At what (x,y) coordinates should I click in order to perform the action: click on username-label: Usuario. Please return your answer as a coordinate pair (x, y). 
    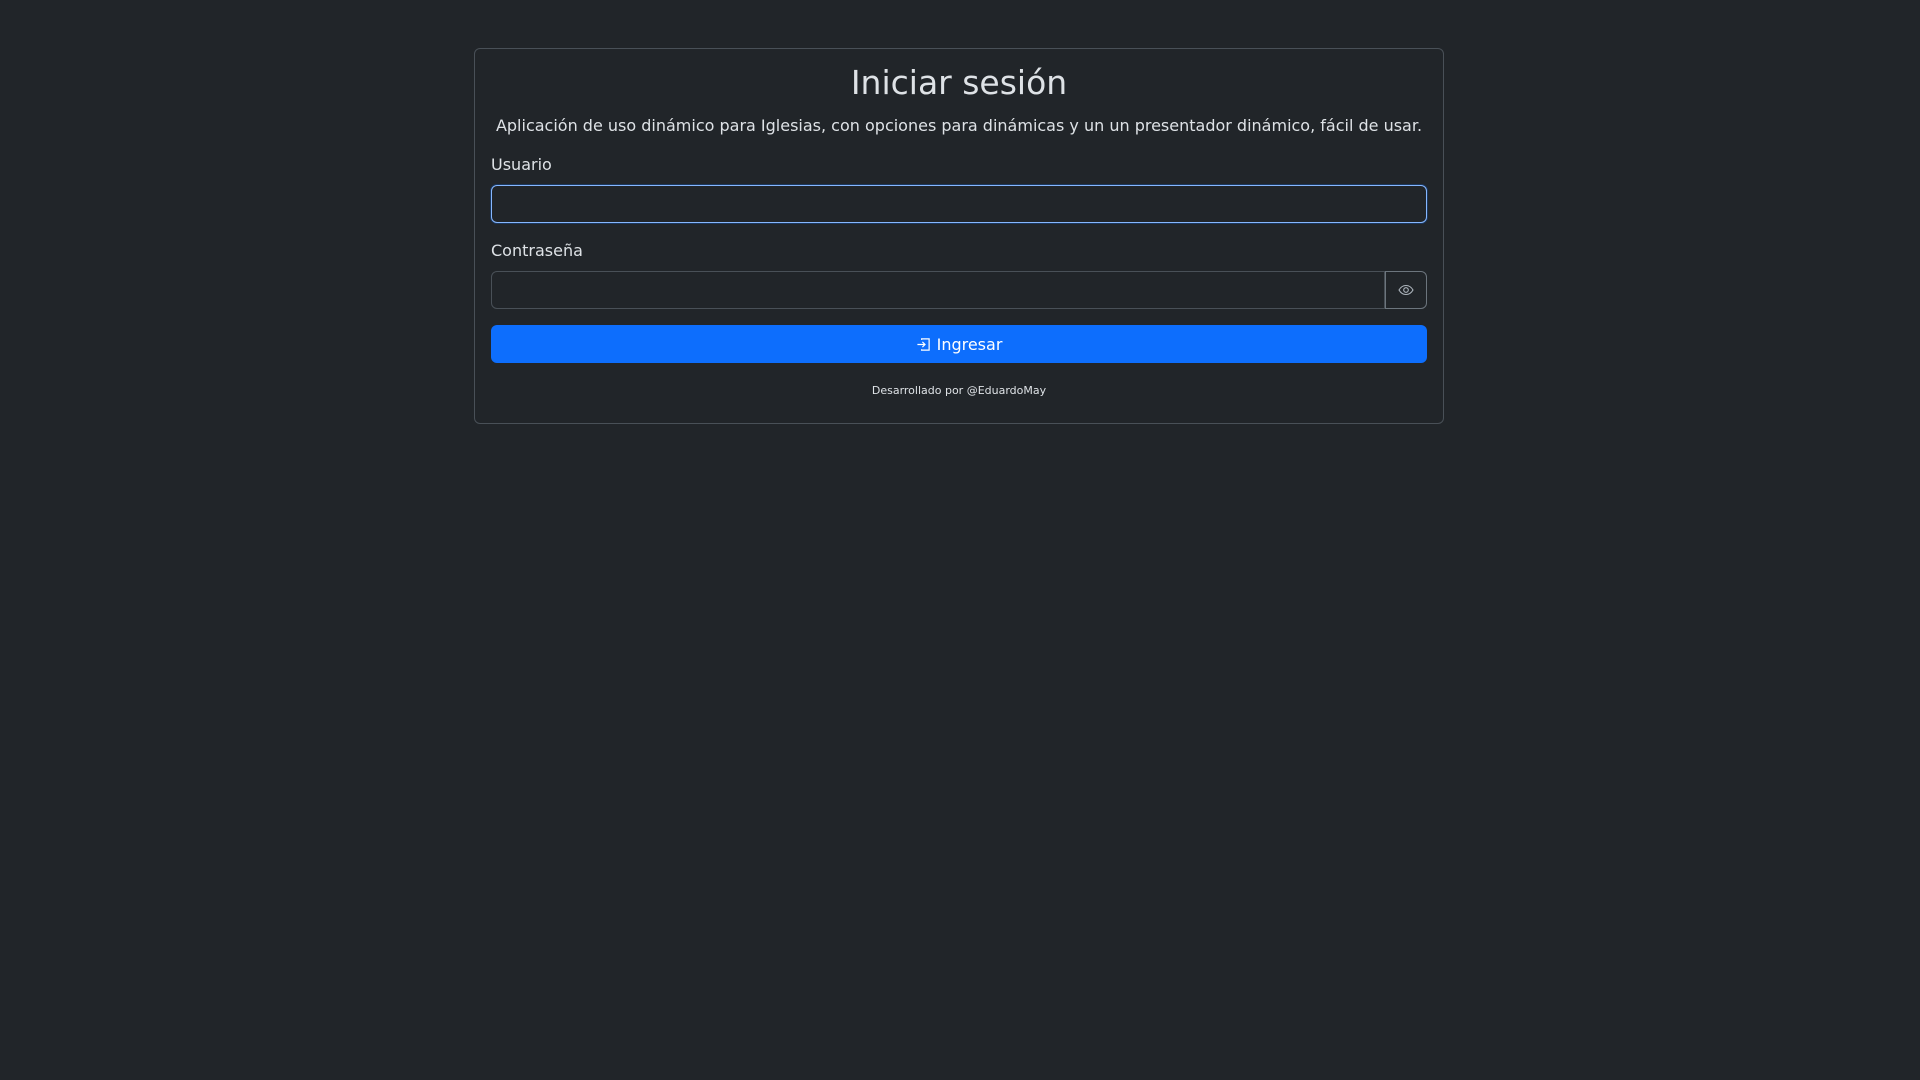
    Looking at the image, I should click on (521, 164).